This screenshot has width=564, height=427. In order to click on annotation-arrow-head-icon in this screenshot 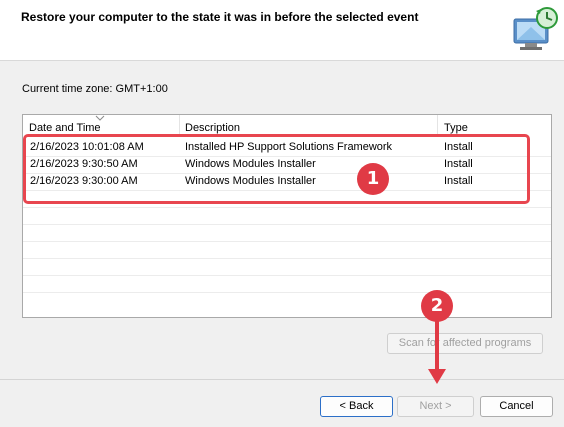, I will do `click(437, 376)`.